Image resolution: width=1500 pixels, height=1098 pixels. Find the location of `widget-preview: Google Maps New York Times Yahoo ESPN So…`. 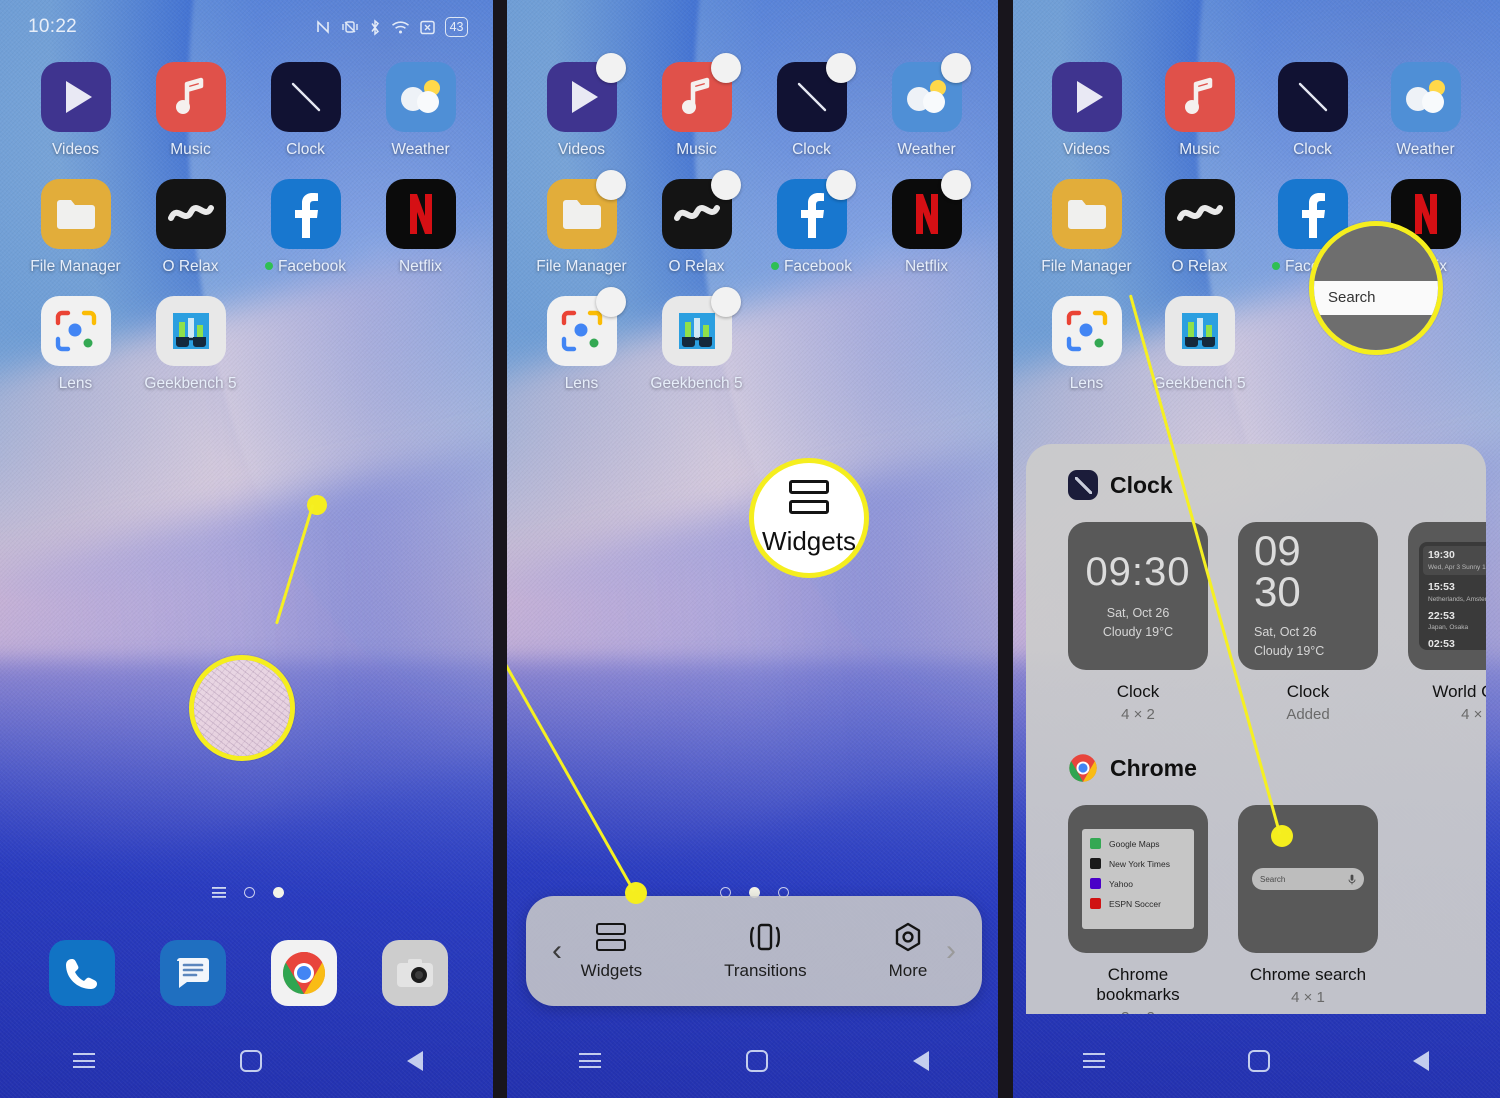

widget-preview: Google Maps New York Times Yahoo ESPN So… is located at coordinates (1138, 879).